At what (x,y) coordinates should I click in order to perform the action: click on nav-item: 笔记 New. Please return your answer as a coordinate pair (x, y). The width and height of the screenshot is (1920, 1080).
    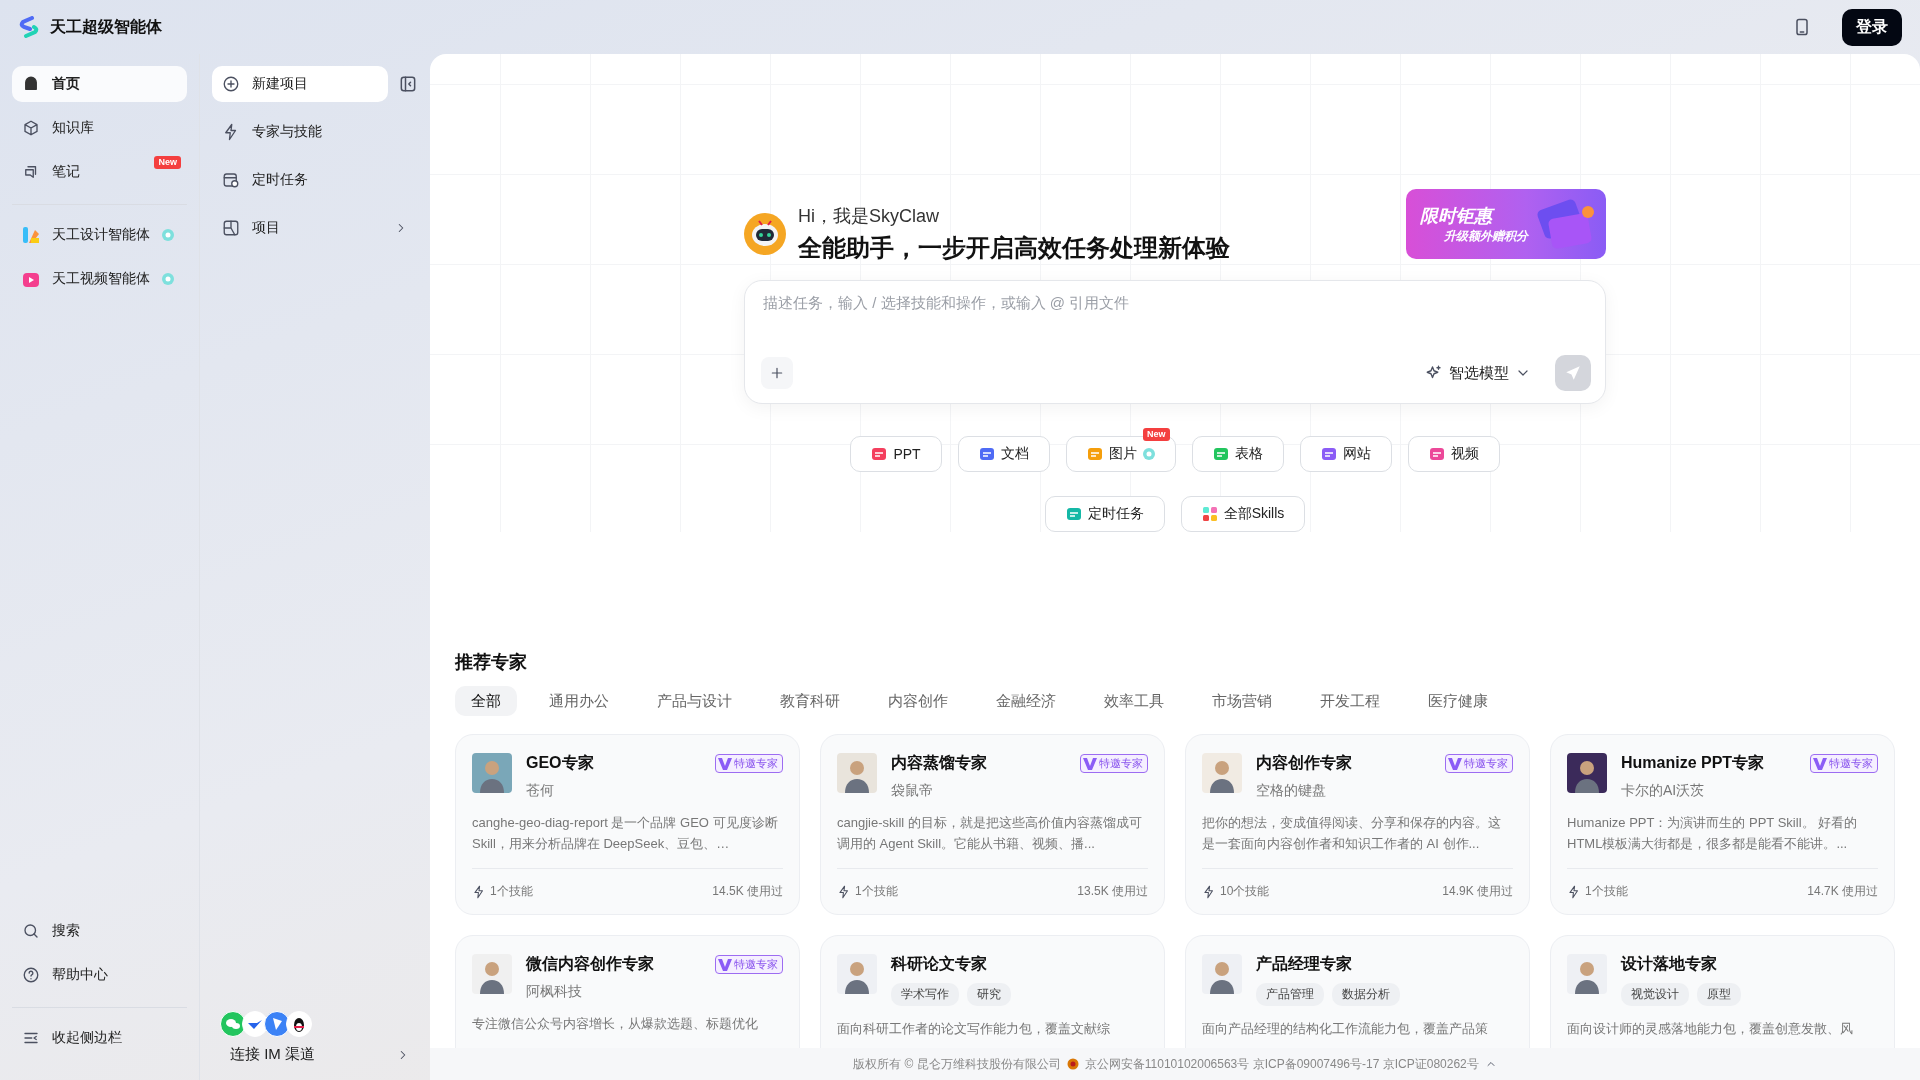
    Looking at the image, I should click on (99, 172).